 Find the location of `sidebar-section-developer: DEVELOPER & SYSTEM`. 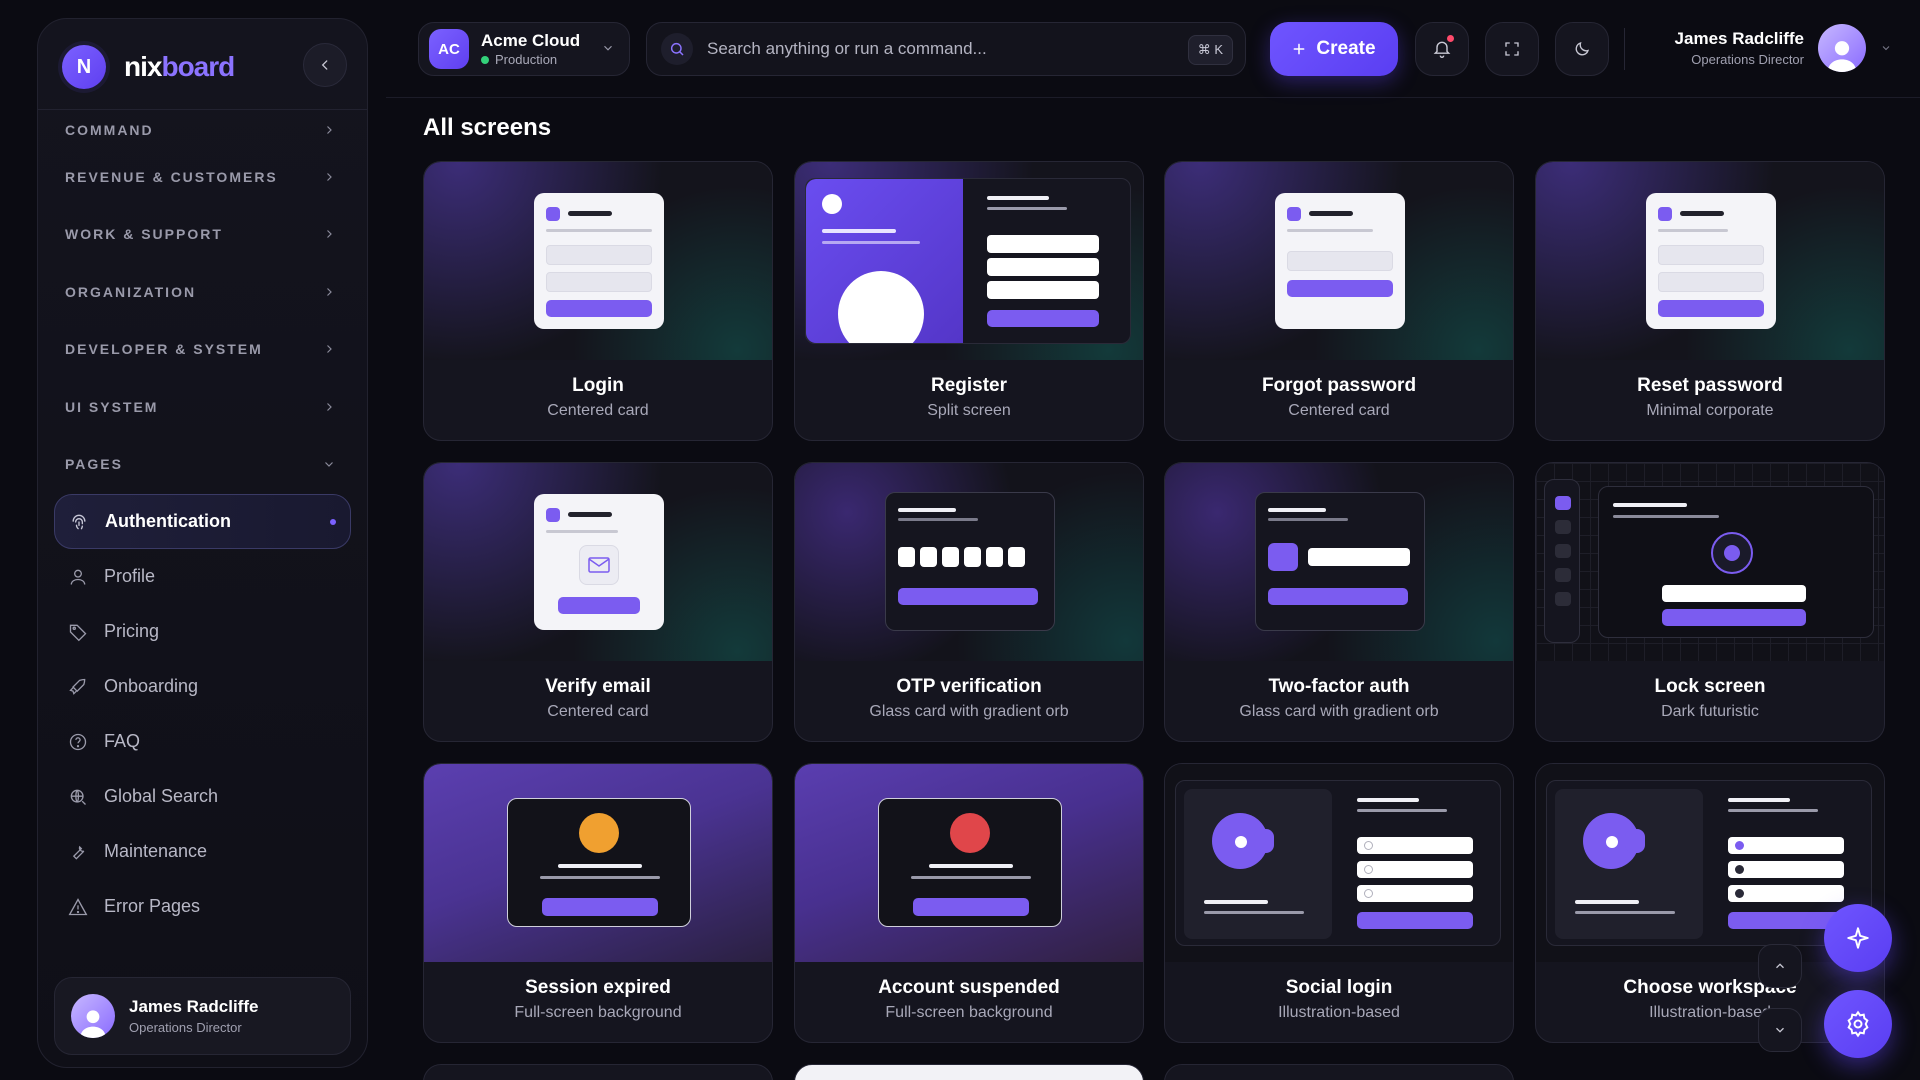

sidebar-section-developer: DEVELOPER & SYSTEM is located at coordinates (202, 350).